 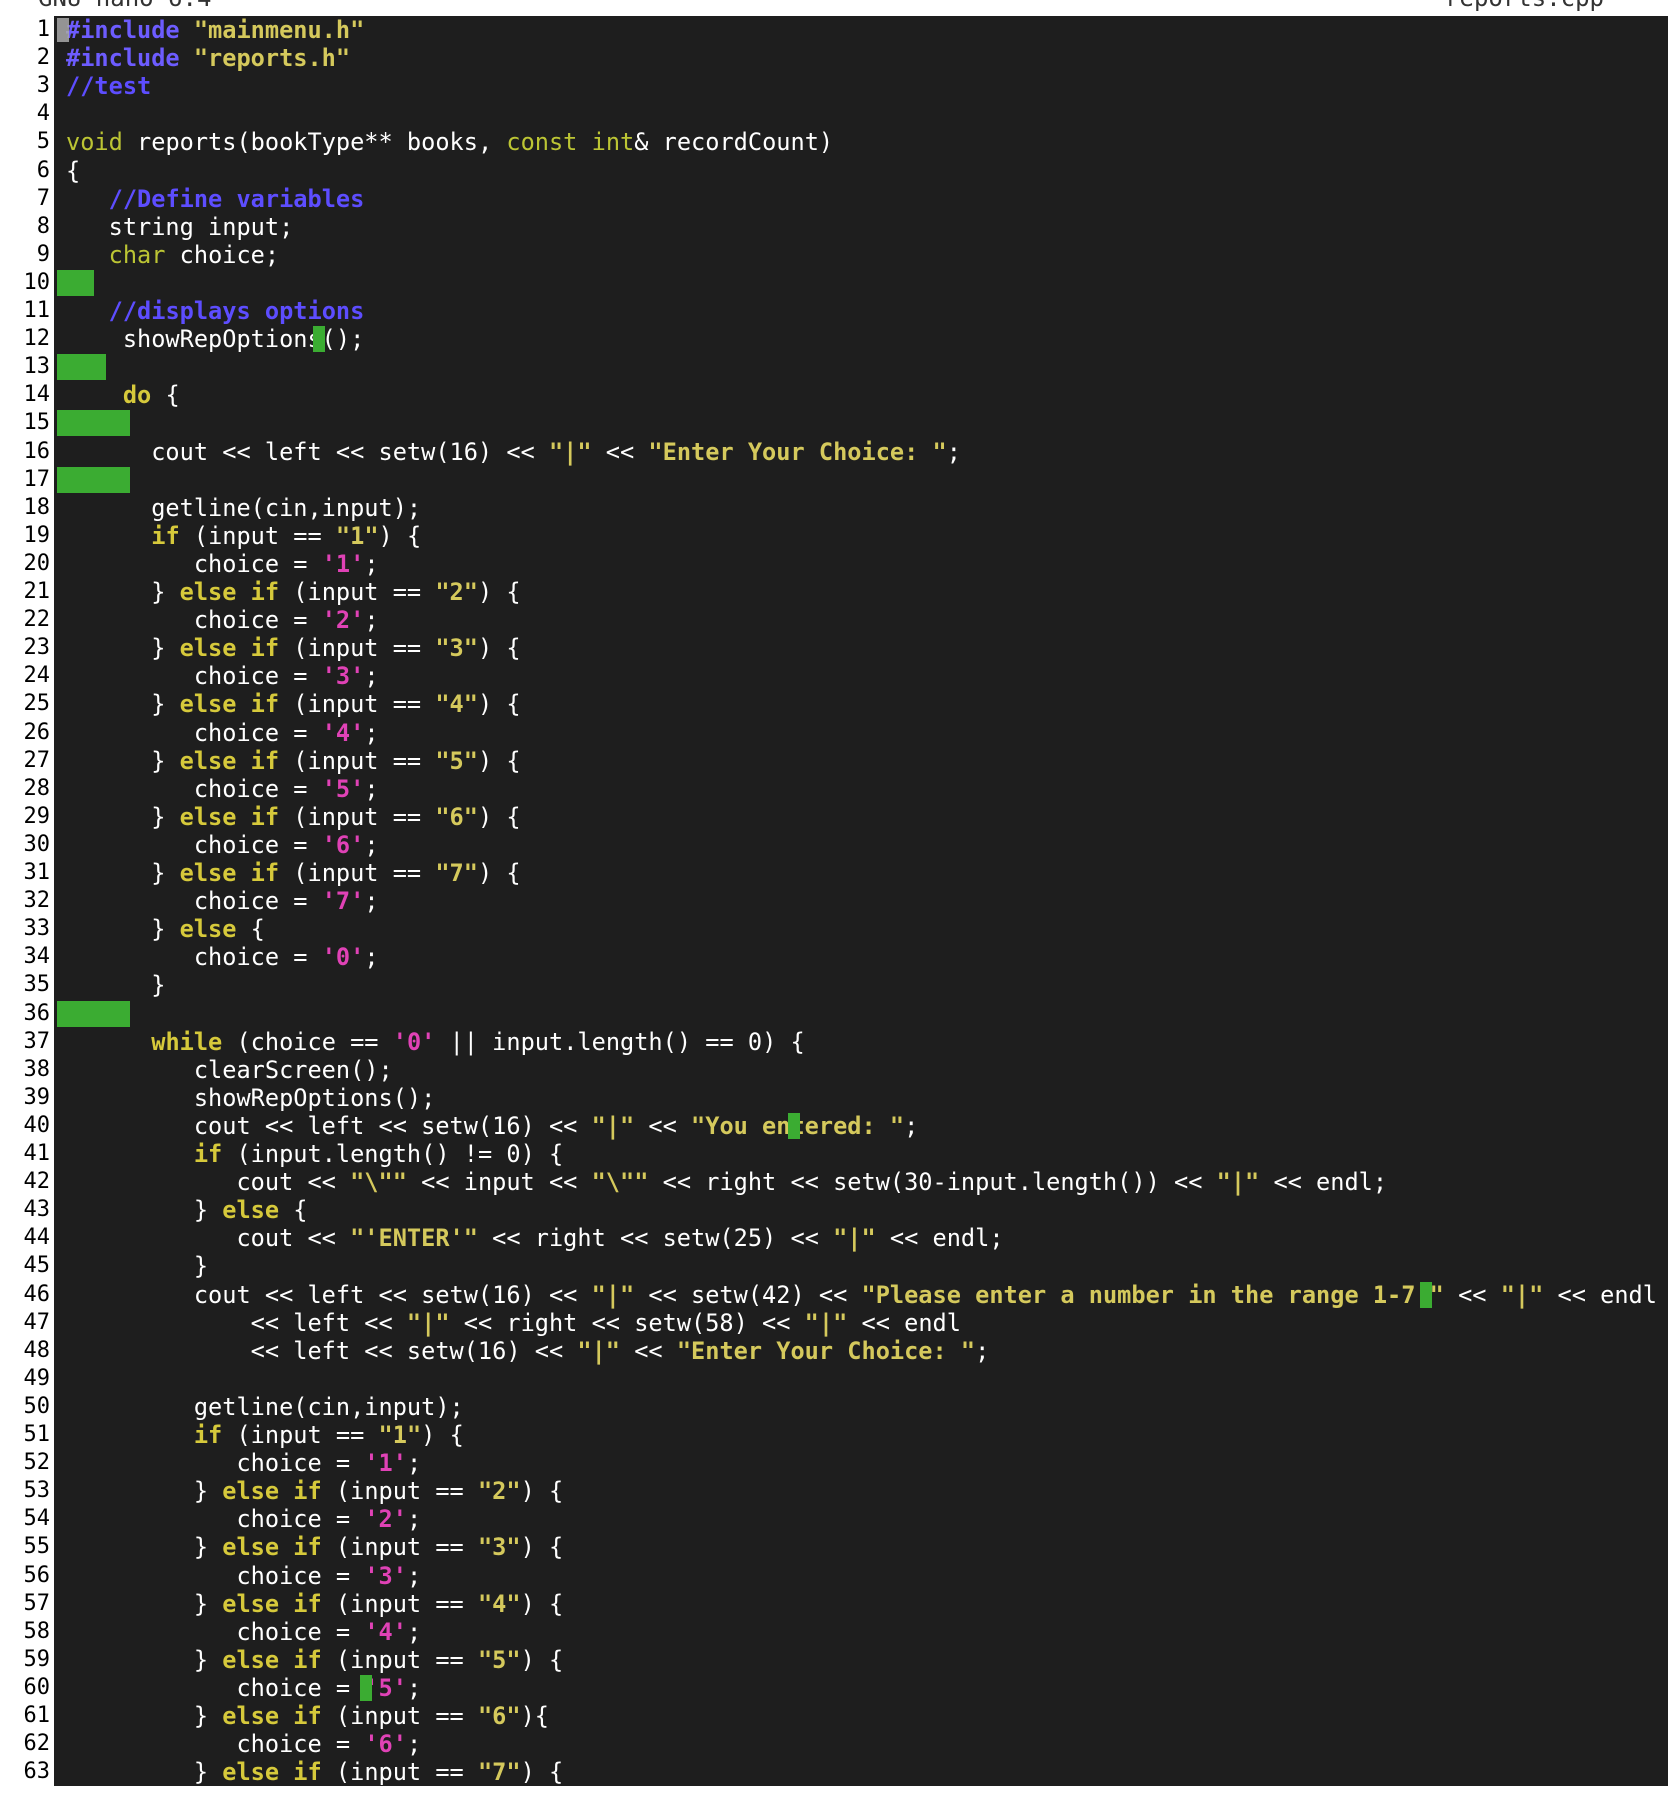 I want to click on code-token: showRepOptions();, so click(x=251, y=1097).